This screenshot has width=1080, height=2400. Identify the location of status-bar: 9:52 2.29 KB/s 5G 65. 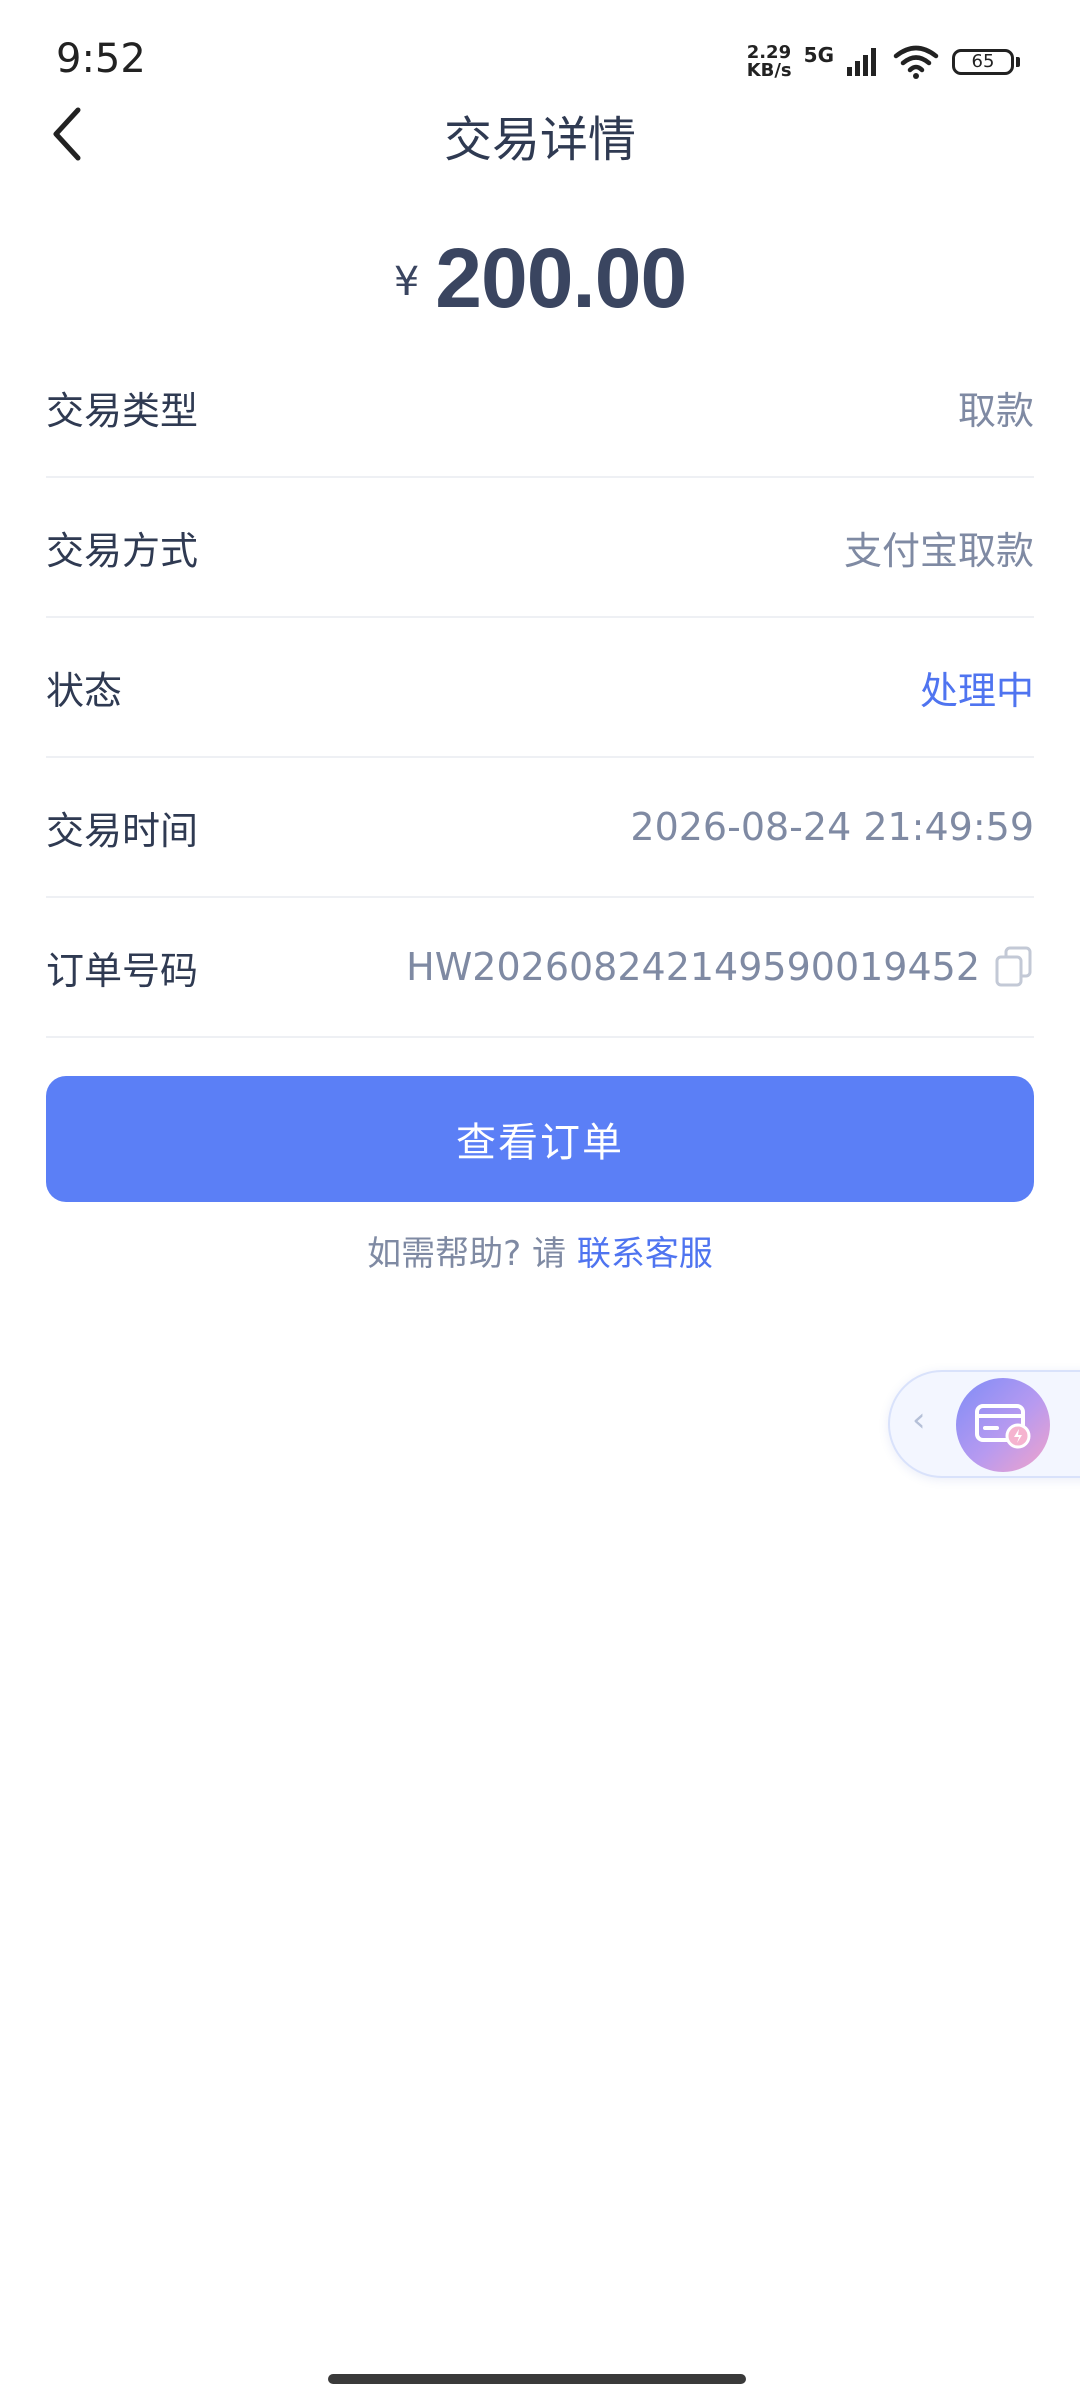
(540, 45).